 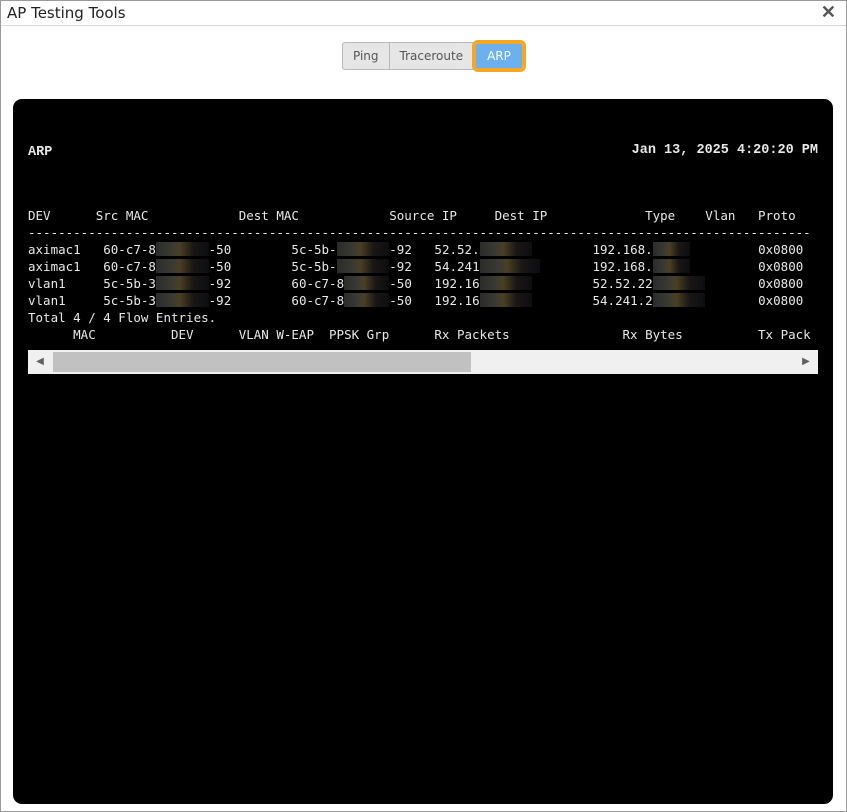 What do you see at coordinates (423, 13) in the screenshot?
I see `title-bar: AP Testing Tools ✕` at bounding box center [423, 13].